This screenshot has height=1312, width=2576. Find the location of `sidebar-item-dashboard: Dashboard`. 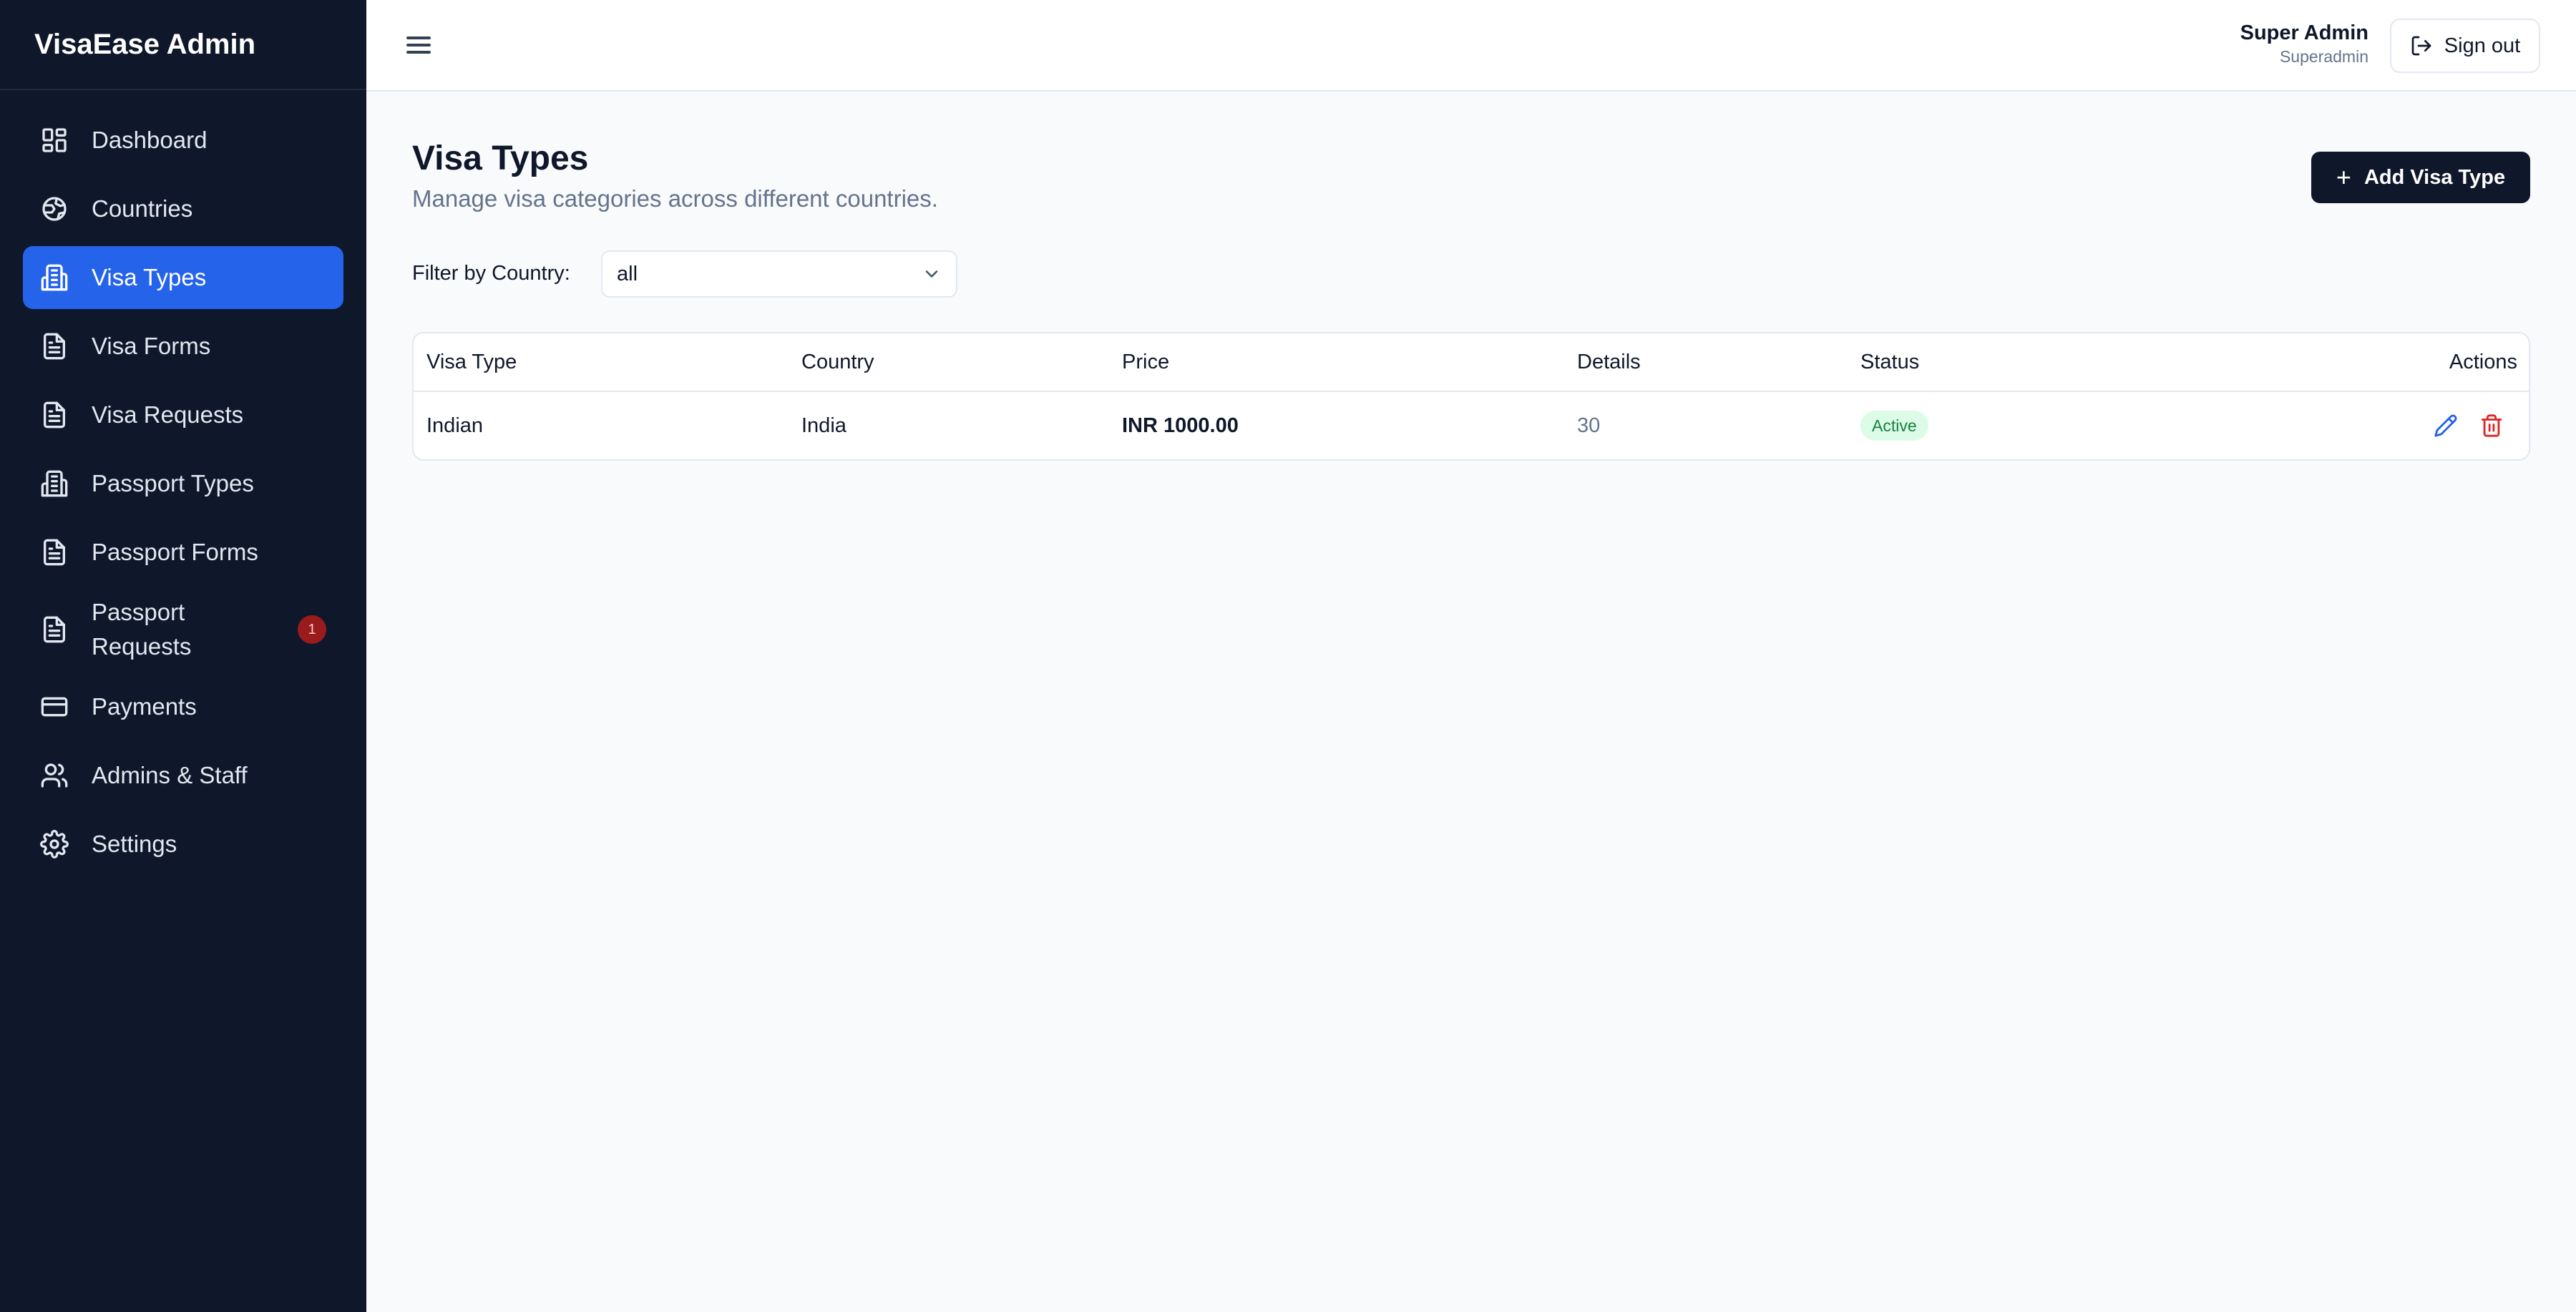

sidebar-item-dashboard: Dashboard is located at coordinates (183, 140).